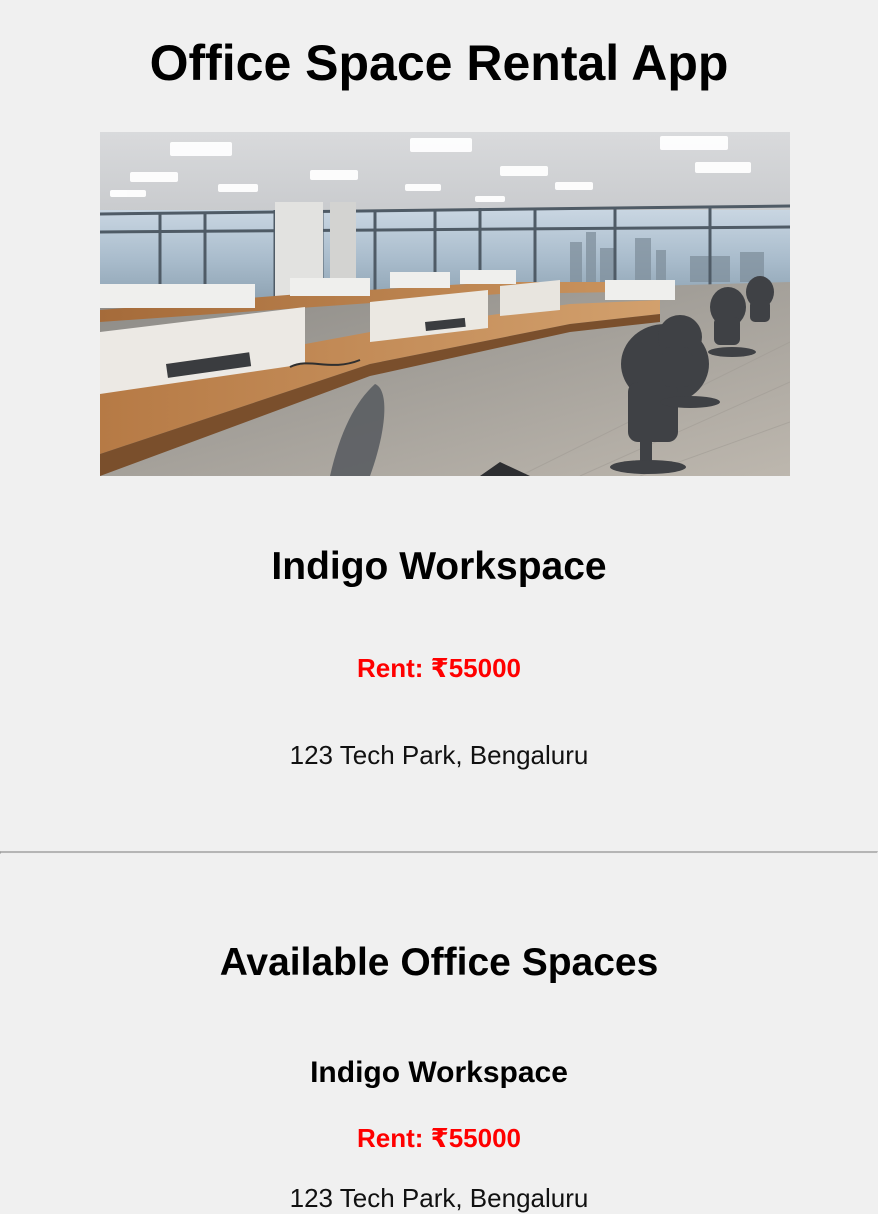 The image size is (878, 1214). Describe the element at coordinates (439, 1072) in the screenshot. I see `list-item-name: Indigo Workspace` at that location.